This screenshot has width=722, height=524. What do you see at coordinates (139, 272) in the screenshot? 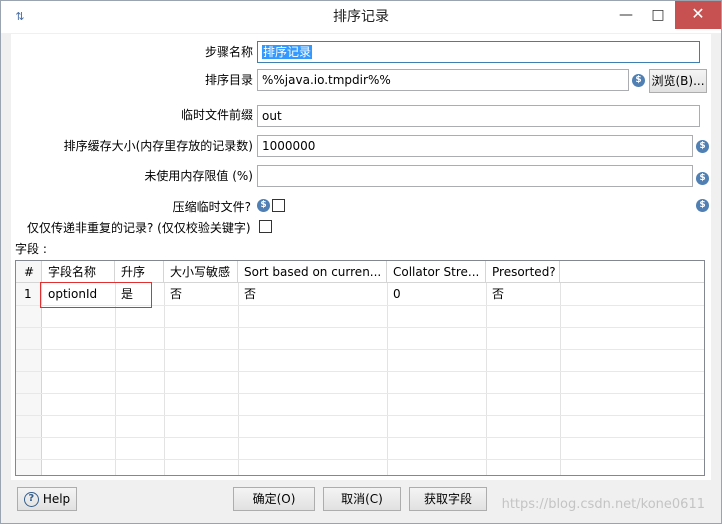
I see `column-header: 升序` at bounding box center [139, 272].